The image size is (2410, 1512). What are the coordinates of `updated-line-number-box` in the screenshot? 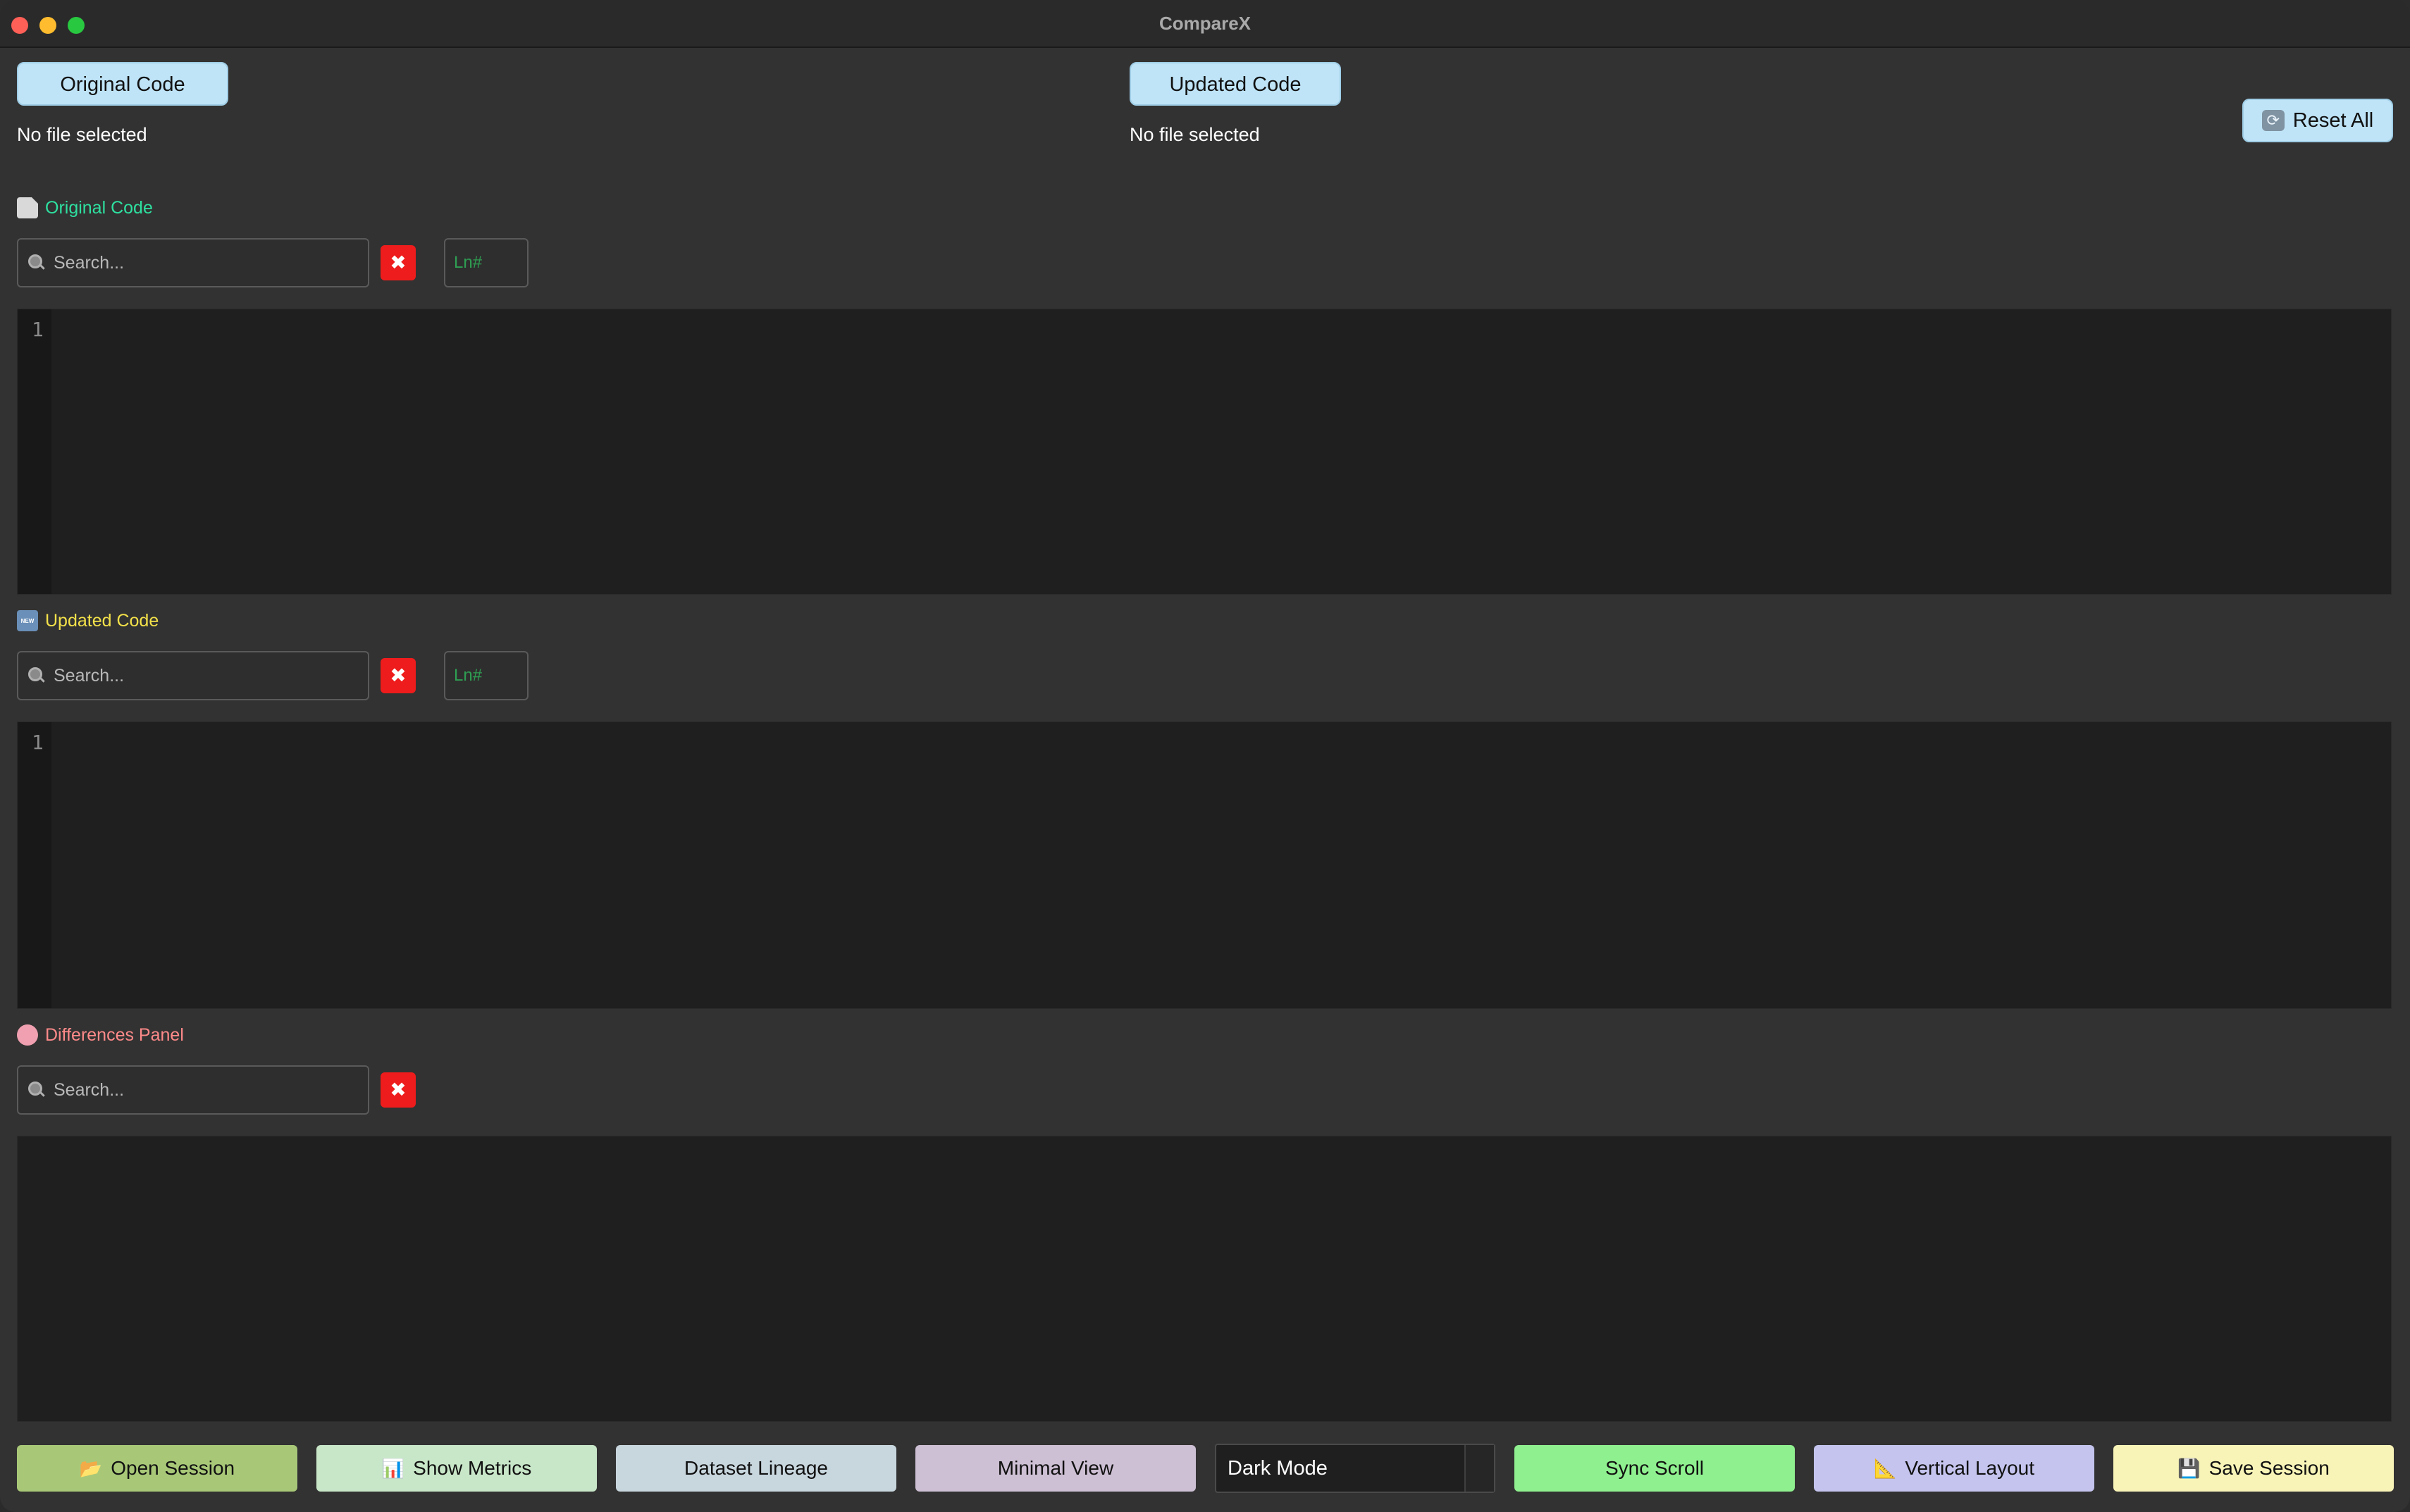 It's located at (487, 675).